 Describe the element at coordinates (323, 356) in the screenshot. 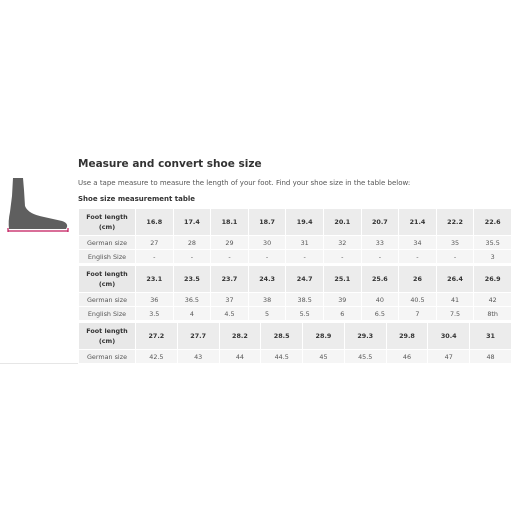

I see `german-size-cell: 45` at that location.